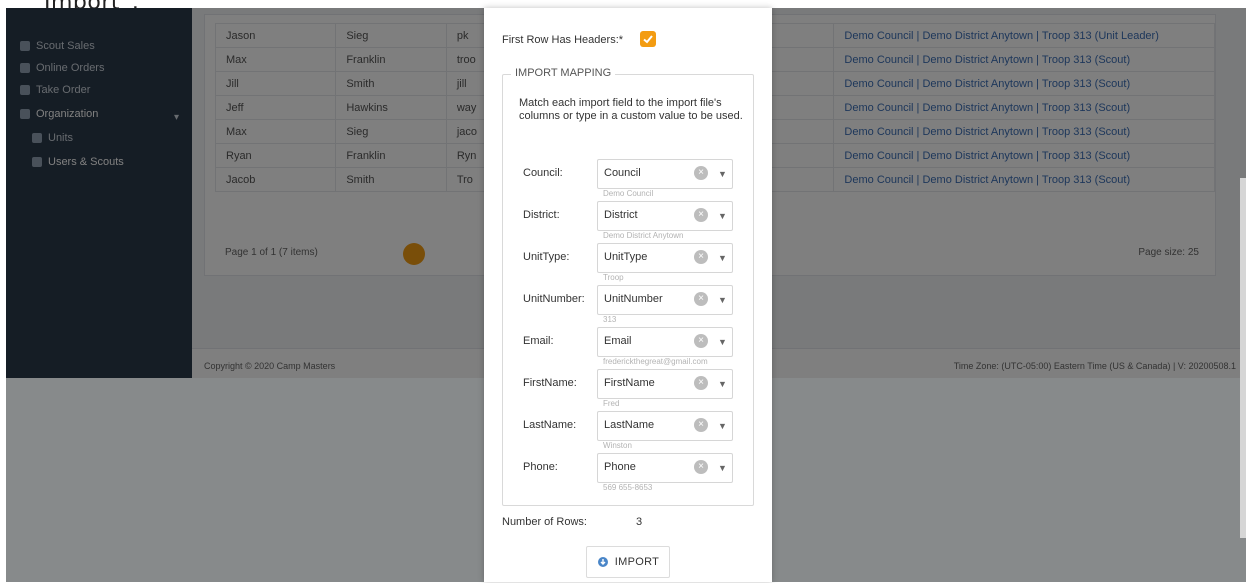 Image resolution: width=1252 pixels, height=583 pixels. Describe the element at coordinates (621, 215) in the screenshot. I see `district-value: District` at that location.